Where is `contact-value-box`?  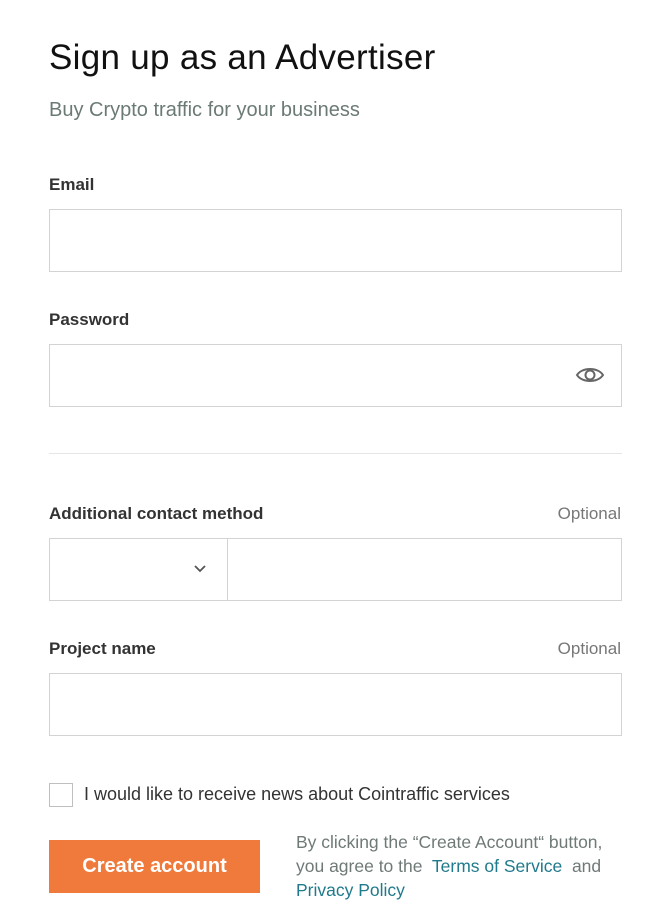
contact-value-box is located at coordinates (424, 569).